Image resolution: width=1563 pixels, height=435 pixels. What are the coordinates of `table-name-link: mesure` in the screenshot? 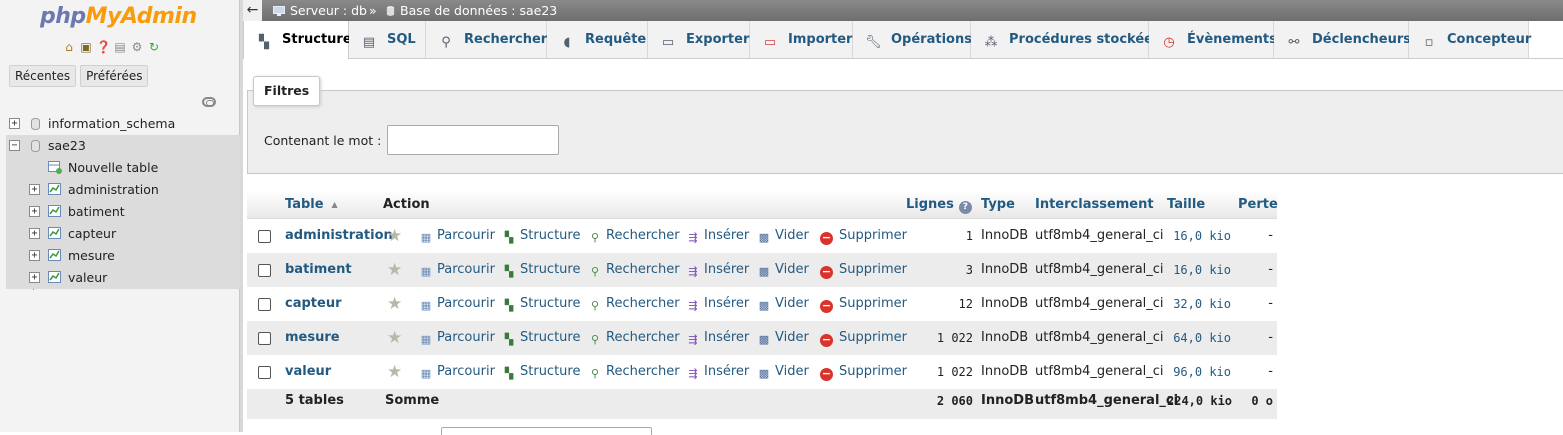 It's located at (312, 338).